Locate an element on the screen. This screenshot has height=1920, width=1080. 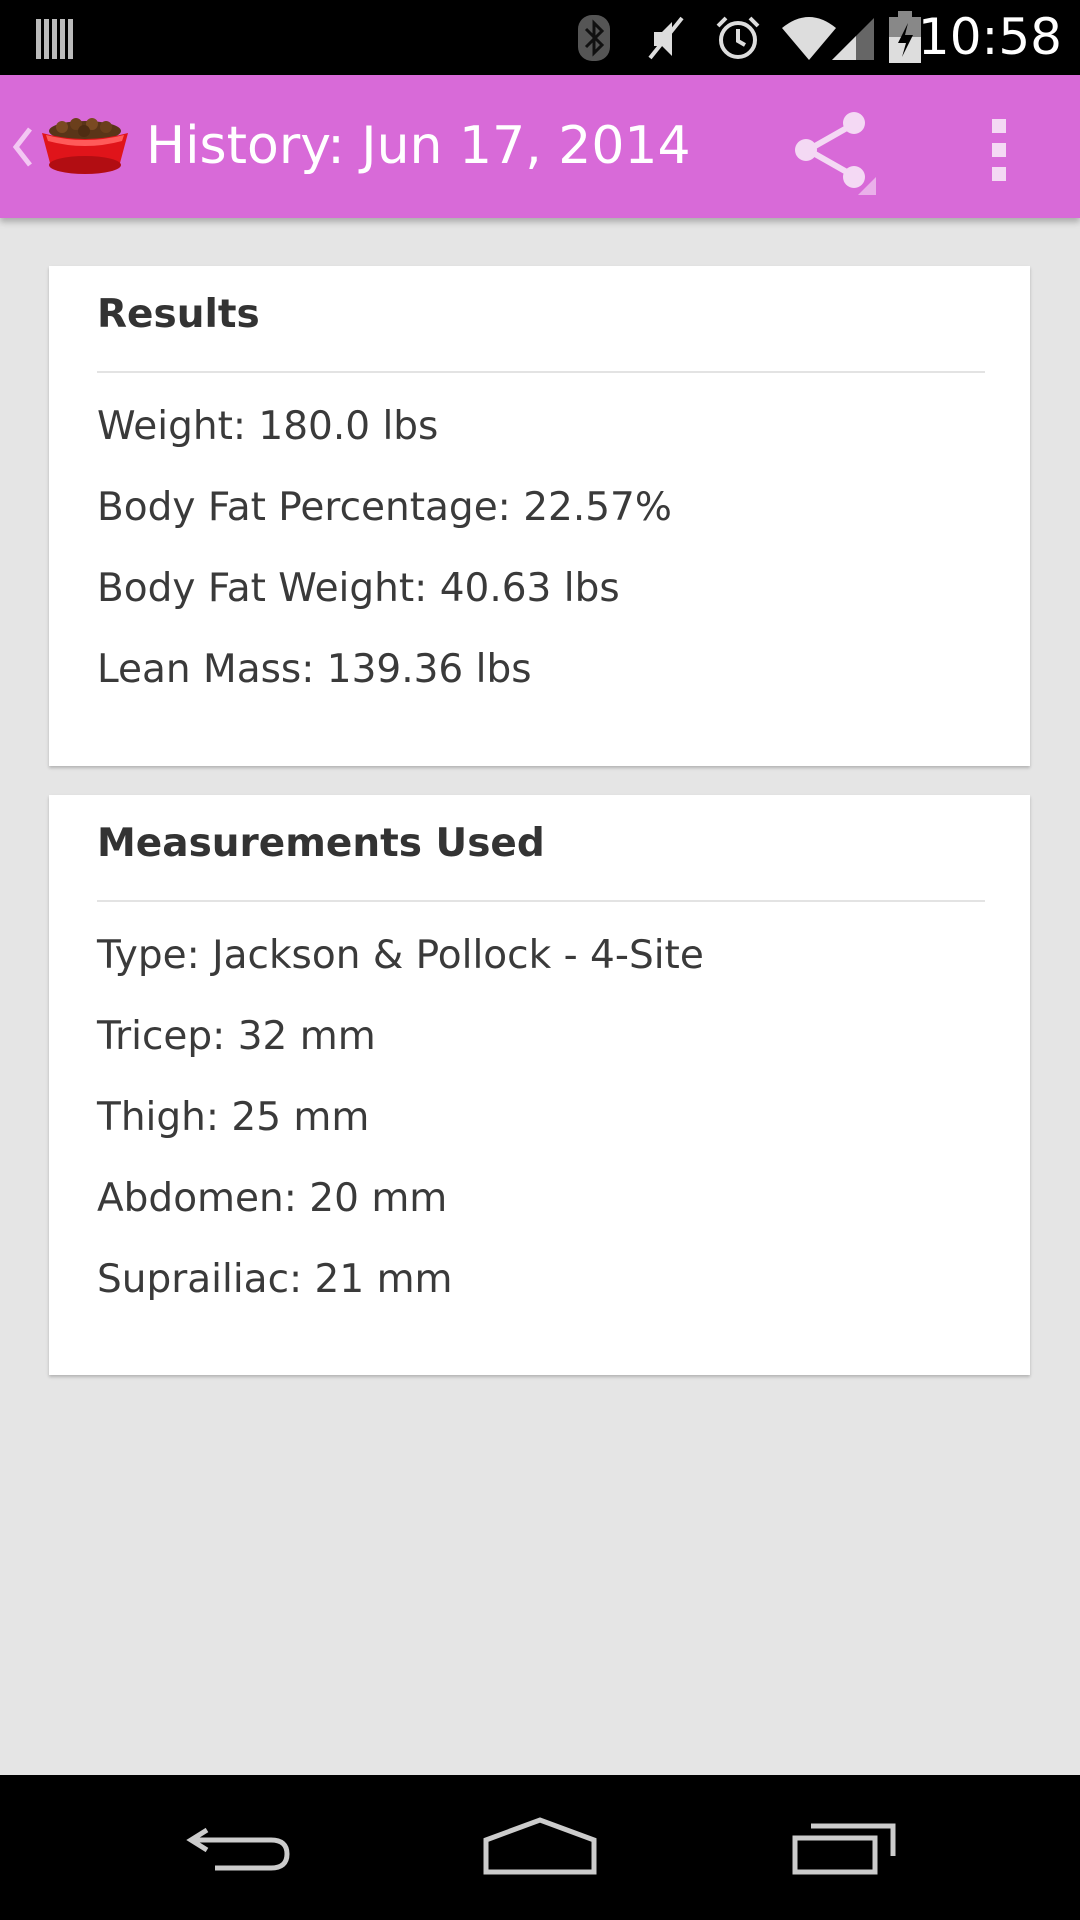
body-fat-percentage-row: Body Fat Percentage: 22.57% is located at coordinates (384, 507).